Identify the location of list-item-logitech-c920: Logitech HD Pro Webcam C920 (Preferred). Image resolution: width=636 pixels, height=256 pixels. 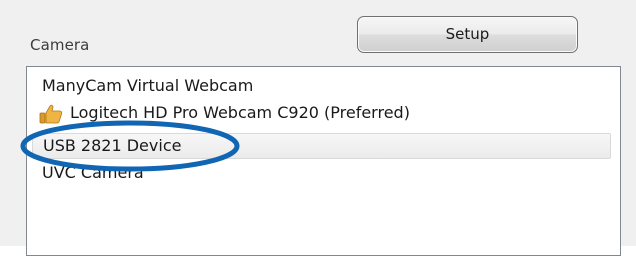
(321, 114).